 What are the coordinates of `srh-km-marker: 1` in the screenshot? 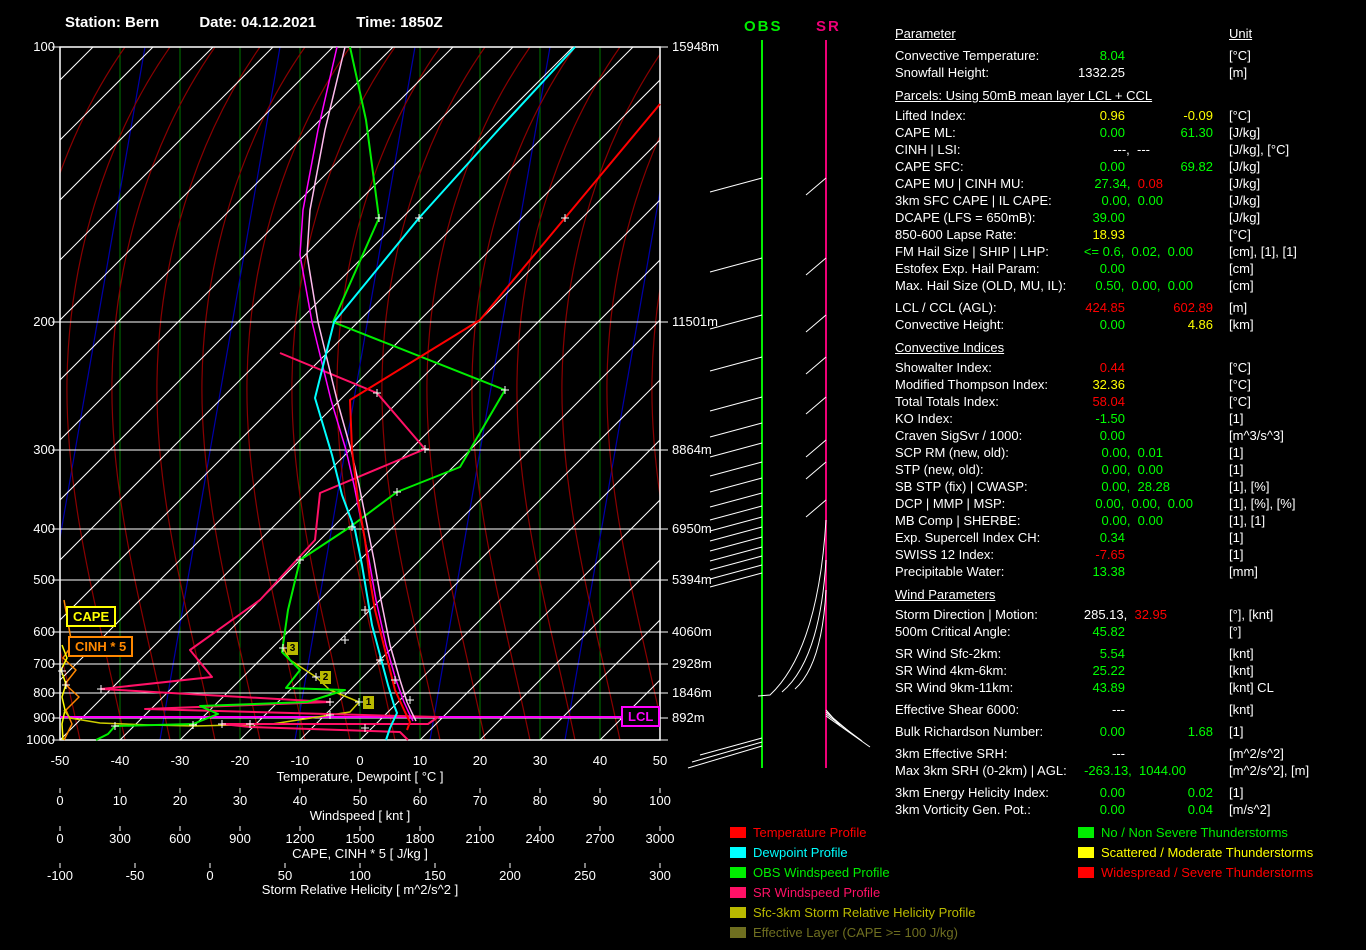 It's located at (368, 702).